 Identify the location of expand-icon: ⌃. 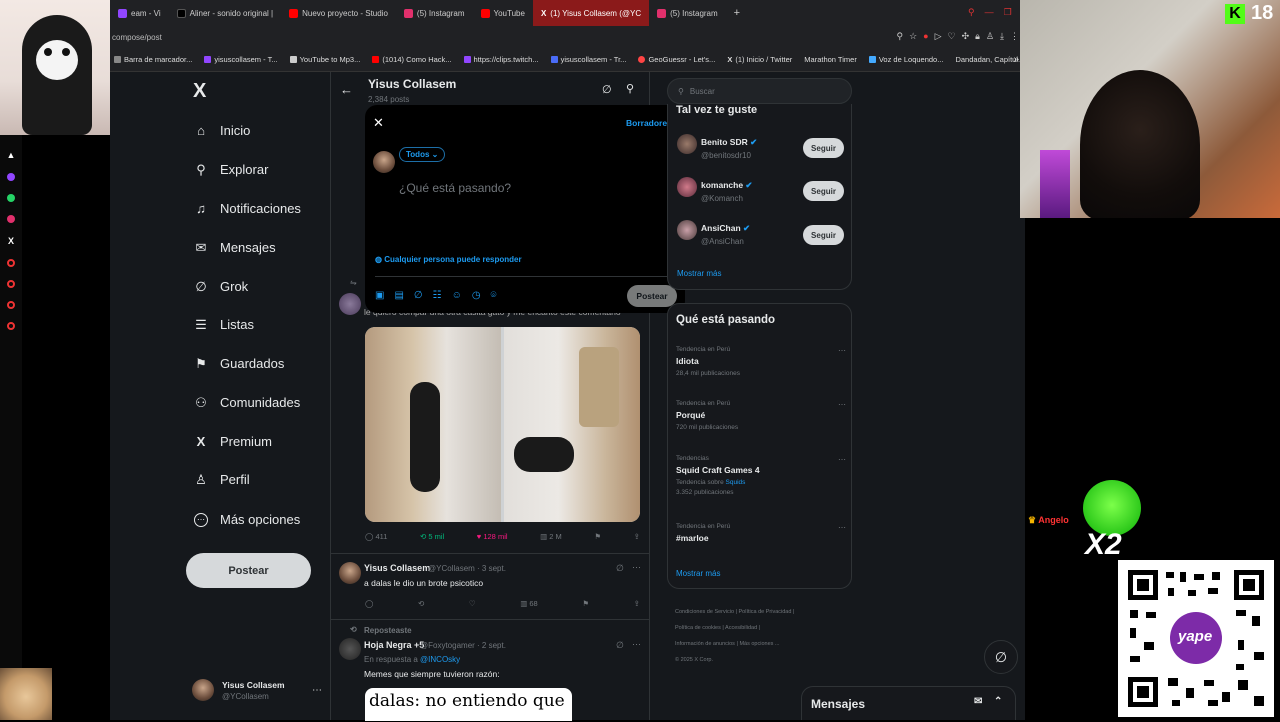
(998, 701).